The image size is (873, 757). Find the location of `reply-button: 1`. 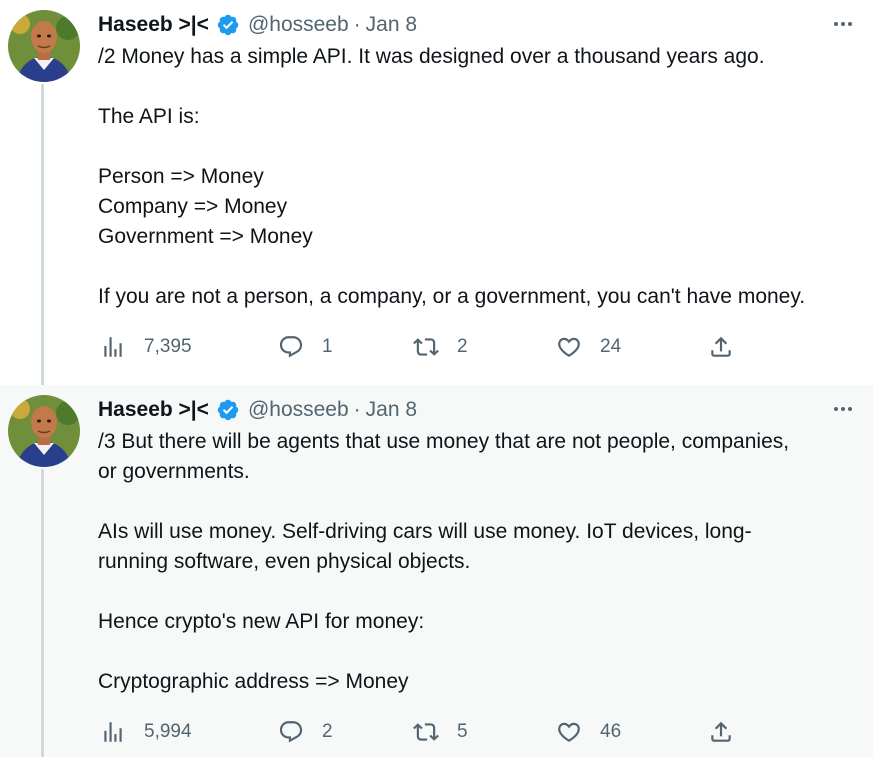

reply-button: 1 is located at coordinates (305, 347).